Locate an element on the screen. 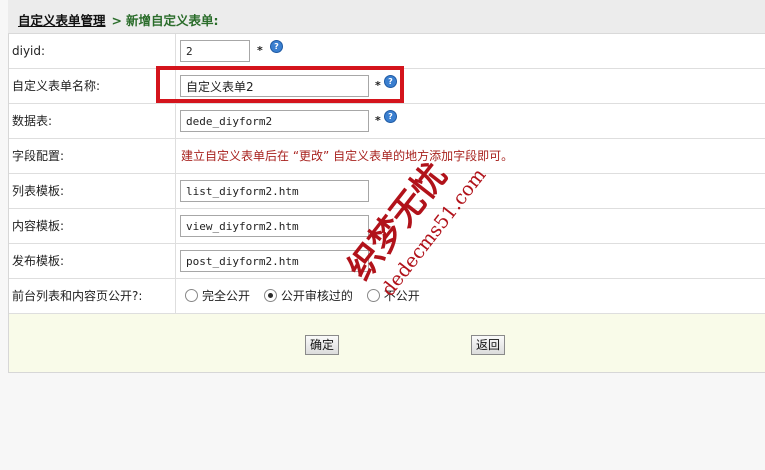 The height and width of the screenshot is (470, 765). form-name-label: 自定义表单名称: is located at coordinates (94, 86).